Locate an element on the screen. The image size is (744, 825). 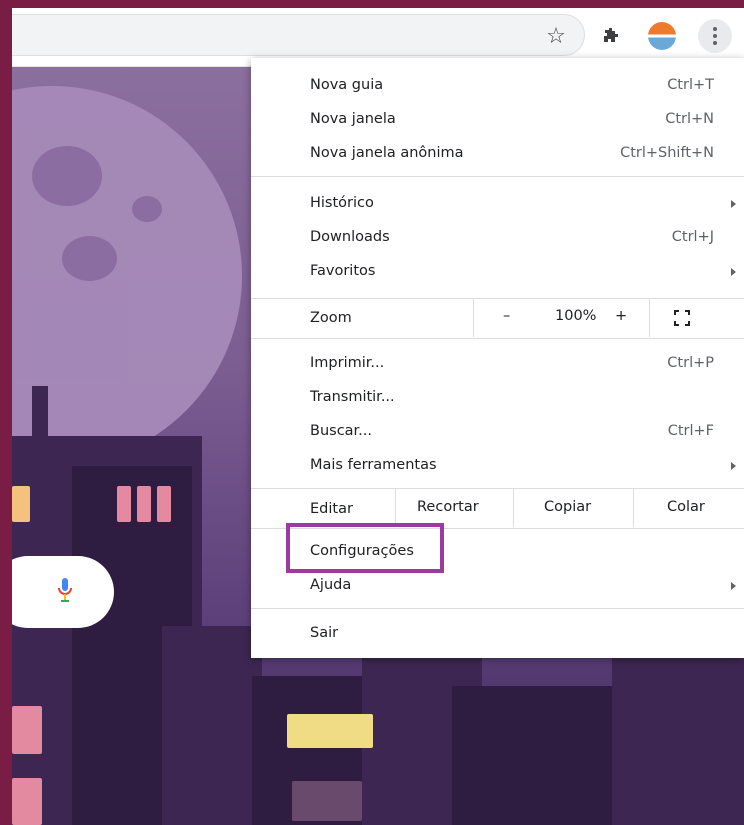
fullscreen-icon is located at coordinates (682, 318).